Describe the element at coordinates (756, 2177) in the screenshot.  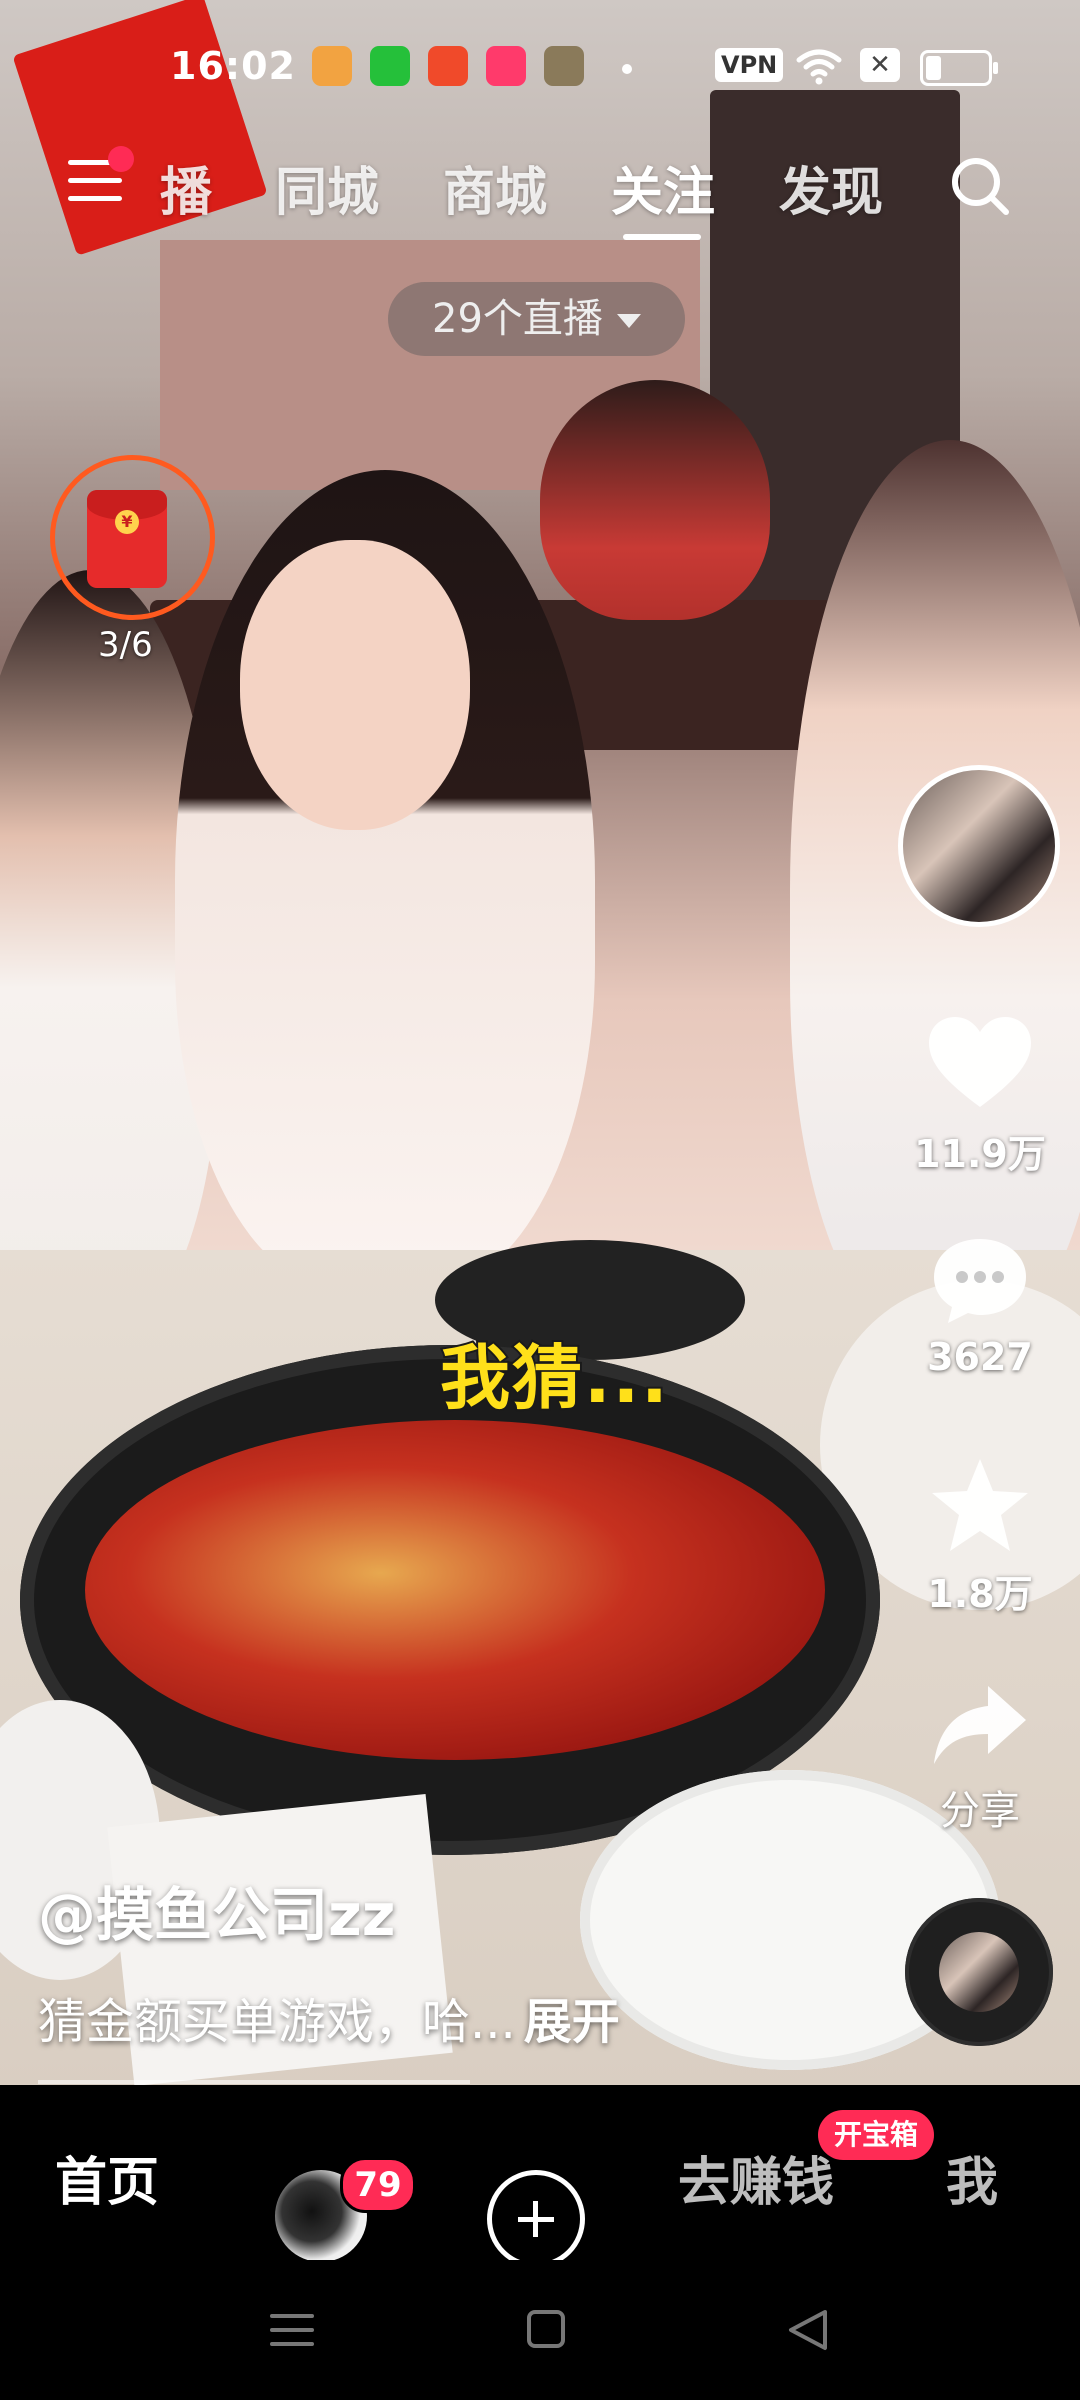
I see `nav-earn: 去赚钱` at that location.